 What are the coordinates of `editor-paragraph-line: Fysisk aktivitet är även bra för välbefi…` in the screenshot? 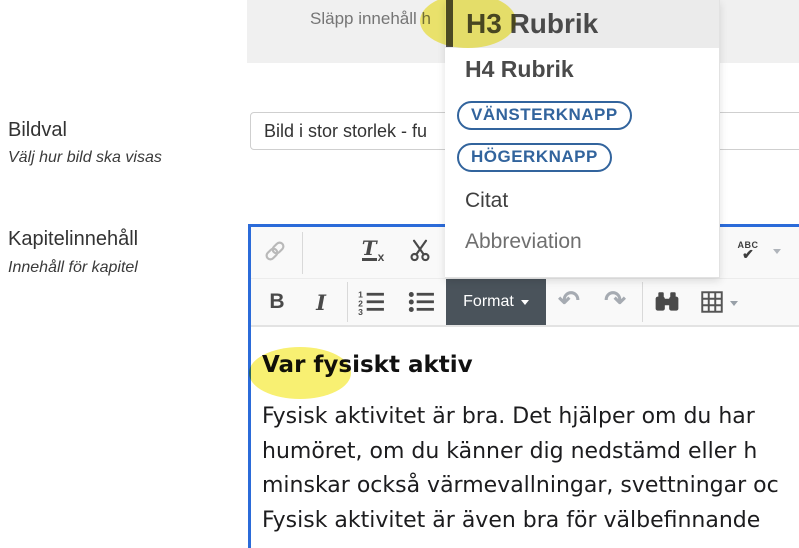 It's located at (511, 520).